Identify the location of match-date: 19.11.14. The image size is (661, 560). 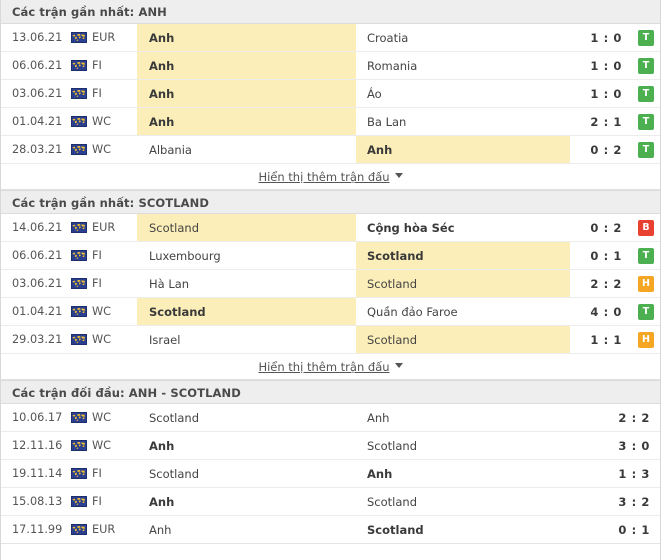
(37, 473).